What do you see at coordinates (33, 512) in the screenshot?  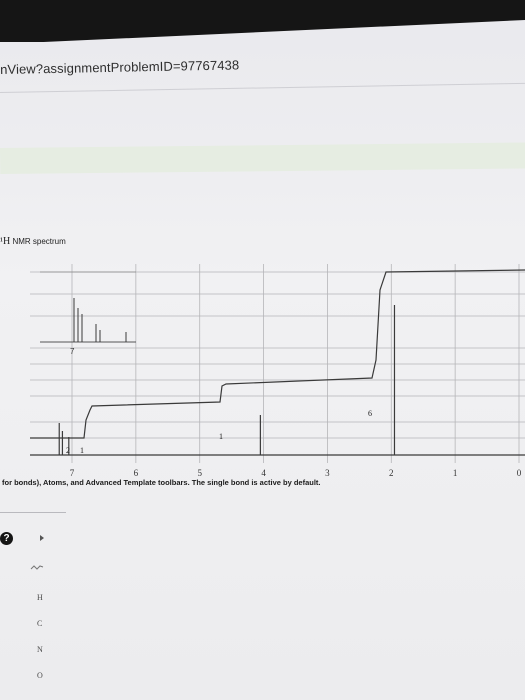 I see `section-divider` at bounding box center [33, 512].